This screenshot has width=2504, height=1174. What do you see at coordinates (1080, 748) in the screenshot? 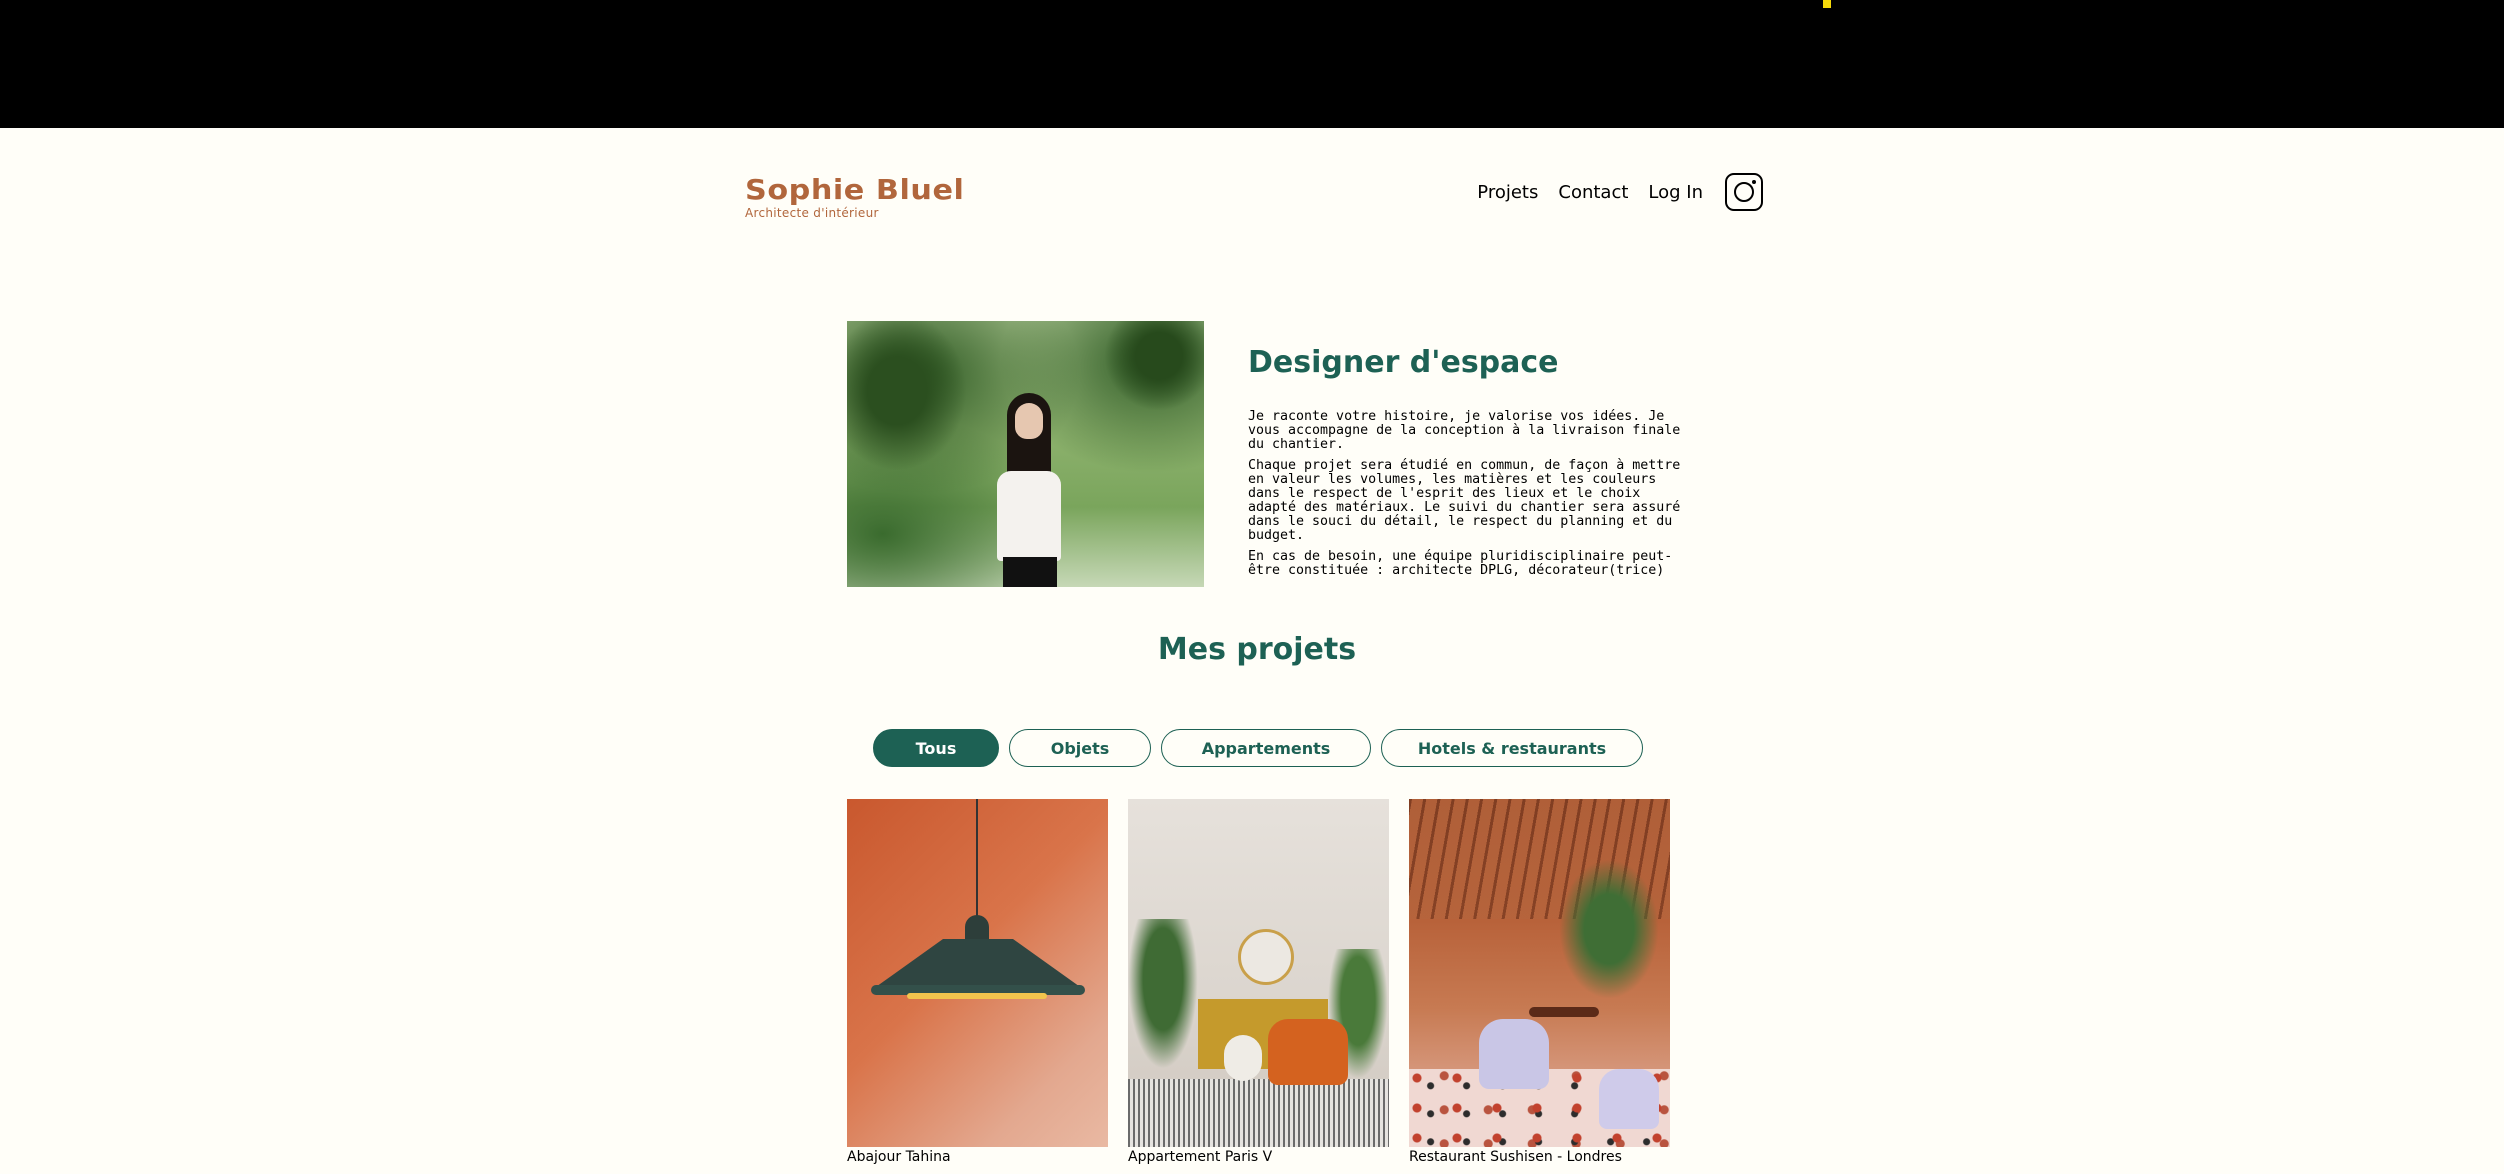
I see `filter-objets: Objets` at bounding box center [1080, 748].